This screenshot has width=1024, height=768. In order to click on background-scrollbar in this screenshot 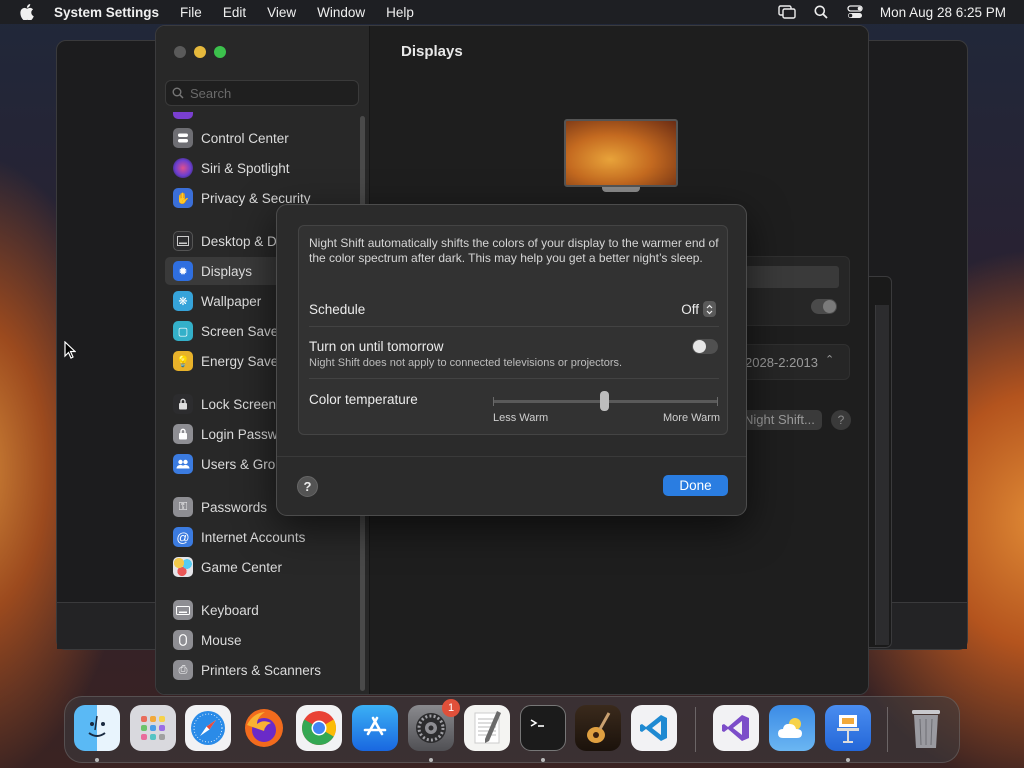, I will do `click(882, 475)`.